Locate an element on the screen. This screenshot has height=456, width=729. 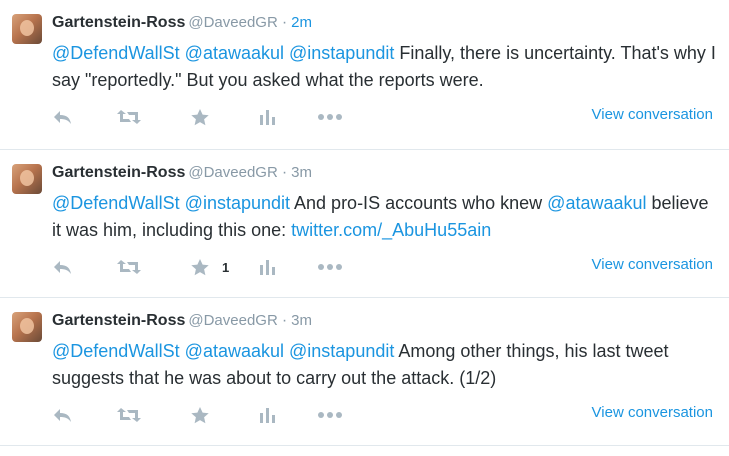
tweet-header: Gartenstein-Ross @DaveedGR · 2m is located at coordinates (182, 23).